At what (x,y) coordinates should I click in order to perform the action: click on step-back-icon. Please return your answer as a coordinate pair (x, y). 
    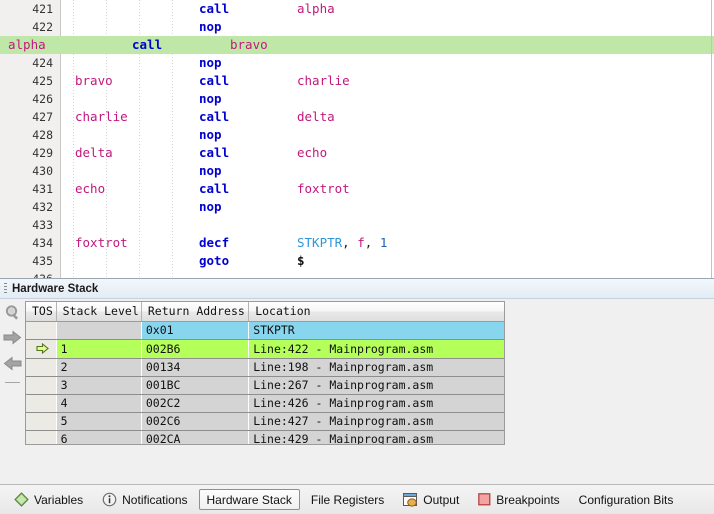
    Looking at the image, I should click on (12, 364).